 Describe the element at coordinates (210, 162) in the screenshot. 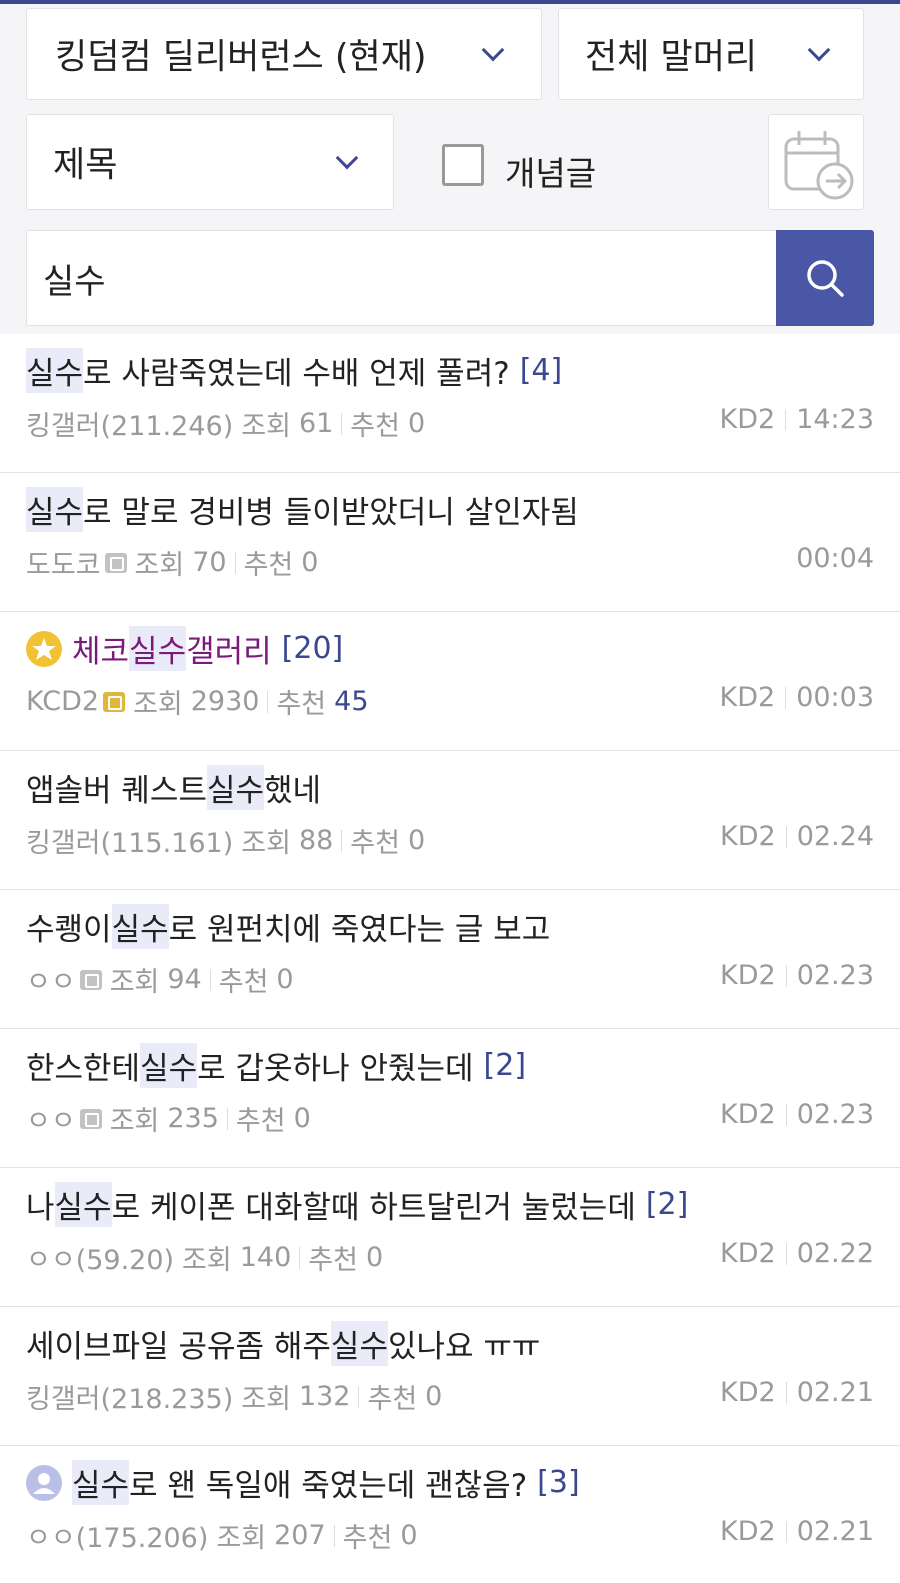

I see `search-field-select: 제목` at that location.